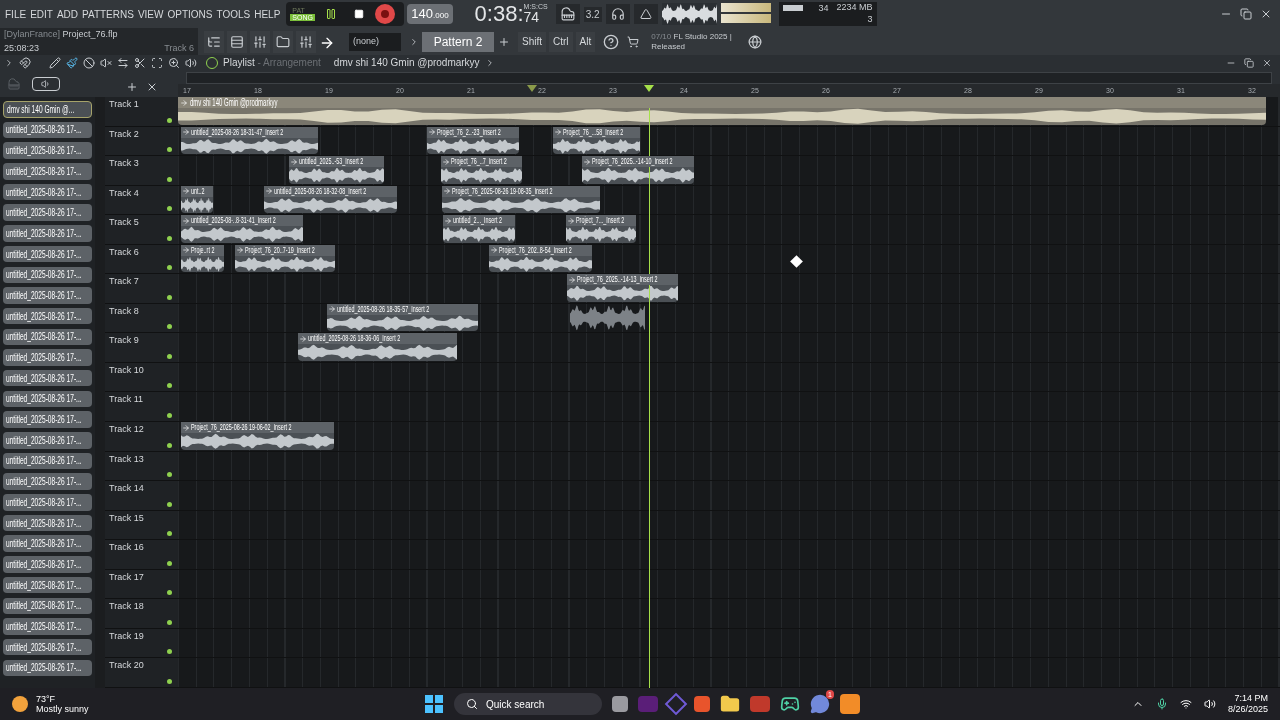 This screenshot has height=720, width=1280. I want to click on microphone-icon, so click(1161, 704).